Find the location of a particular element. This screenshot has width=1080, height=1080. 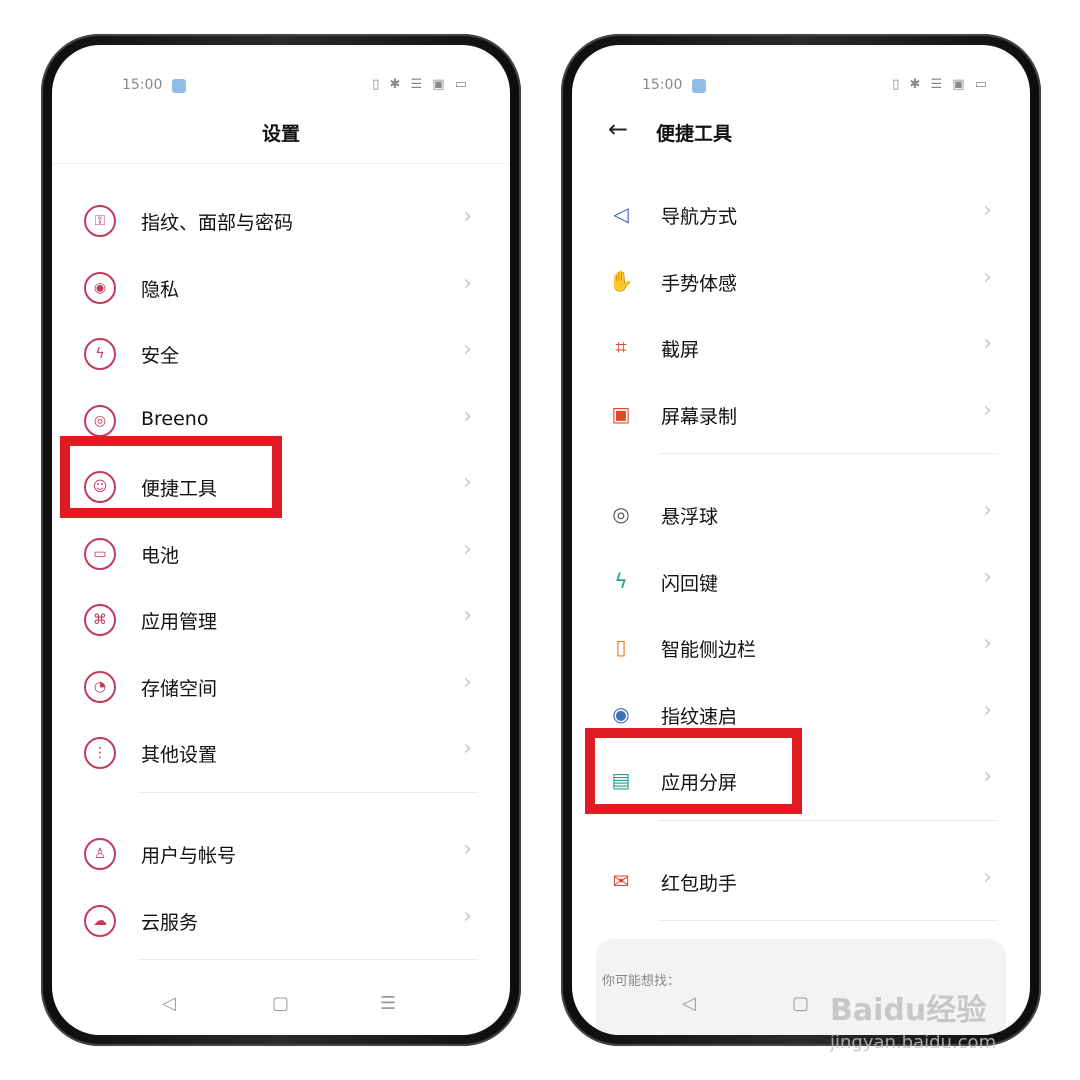

tools-item-label: 导航方式 is located at coordinates (699, 217).